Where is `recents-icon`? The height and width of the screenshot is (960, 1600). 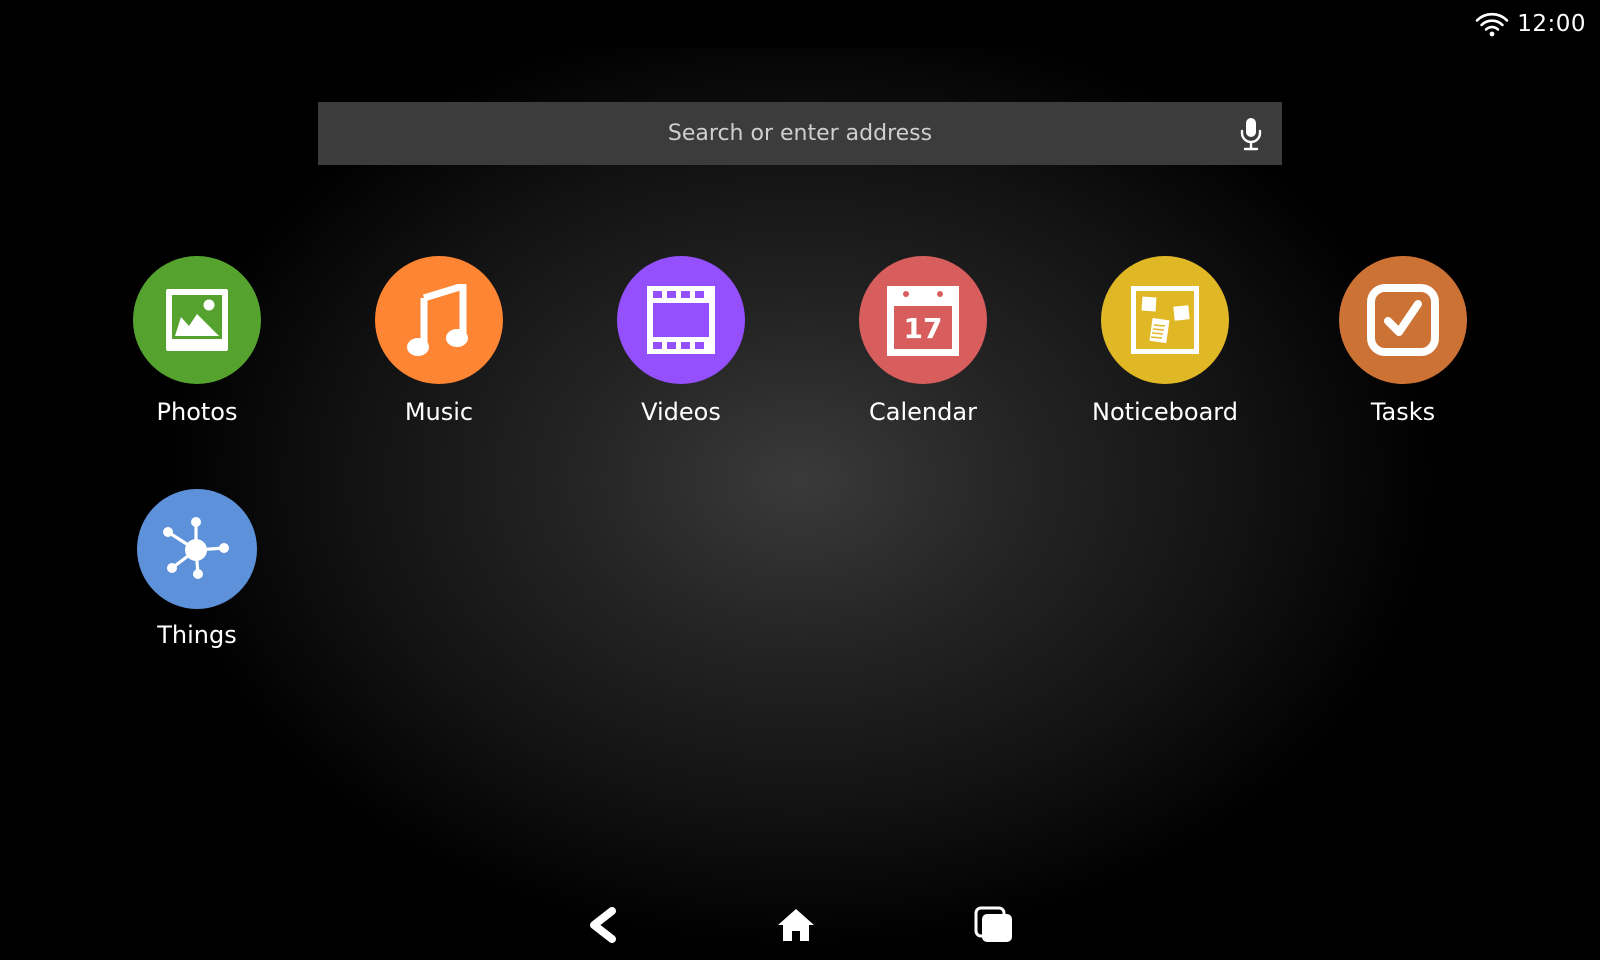 recents-icon is located at coordinates (993, 924).